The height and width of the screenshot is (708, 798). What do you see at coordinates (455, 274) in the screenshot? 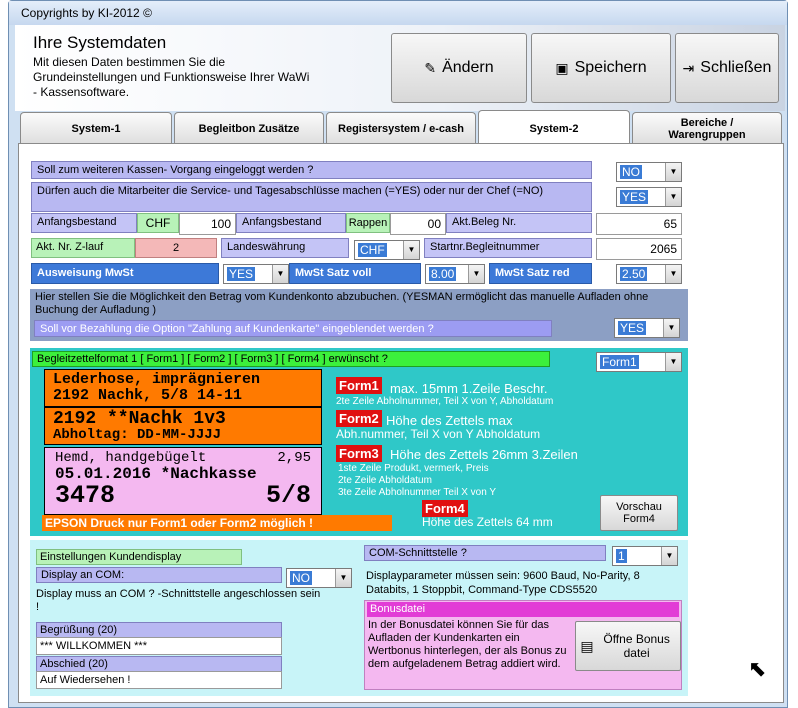
I see `vat-full-select: 8.00 ▼` at bounding box center [455, 274].